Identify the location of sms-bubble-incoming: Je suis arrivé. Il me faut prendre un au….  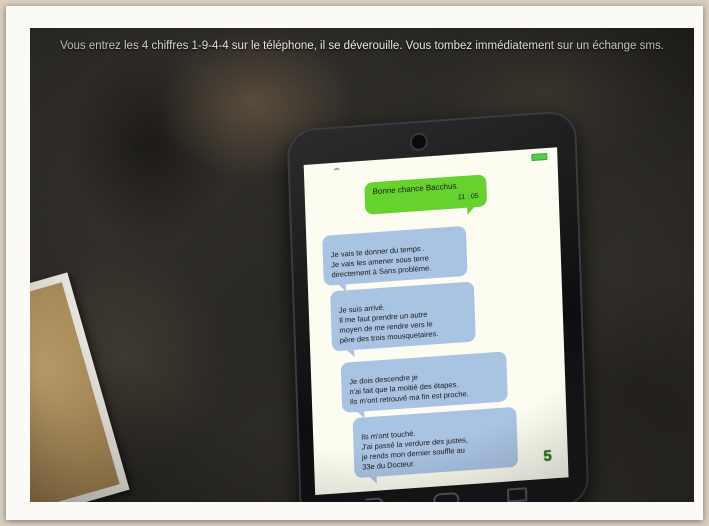
(403, 316).